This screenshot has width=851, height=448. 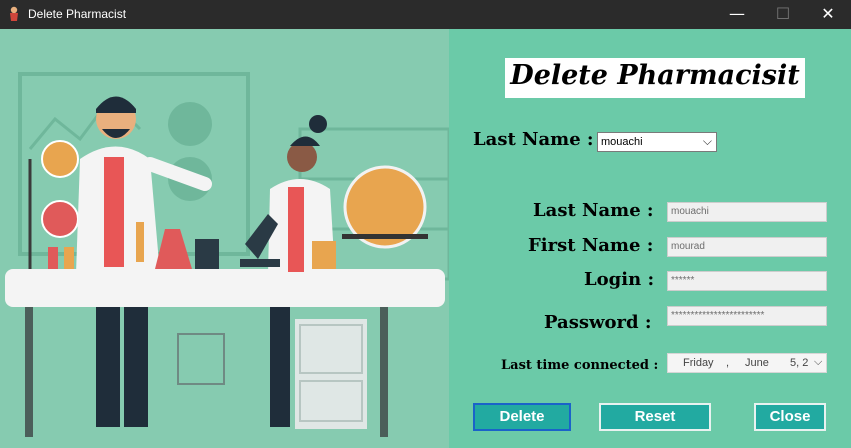 I want to click on last-connected-label: Last time connected :, so click(x=580, y=365).